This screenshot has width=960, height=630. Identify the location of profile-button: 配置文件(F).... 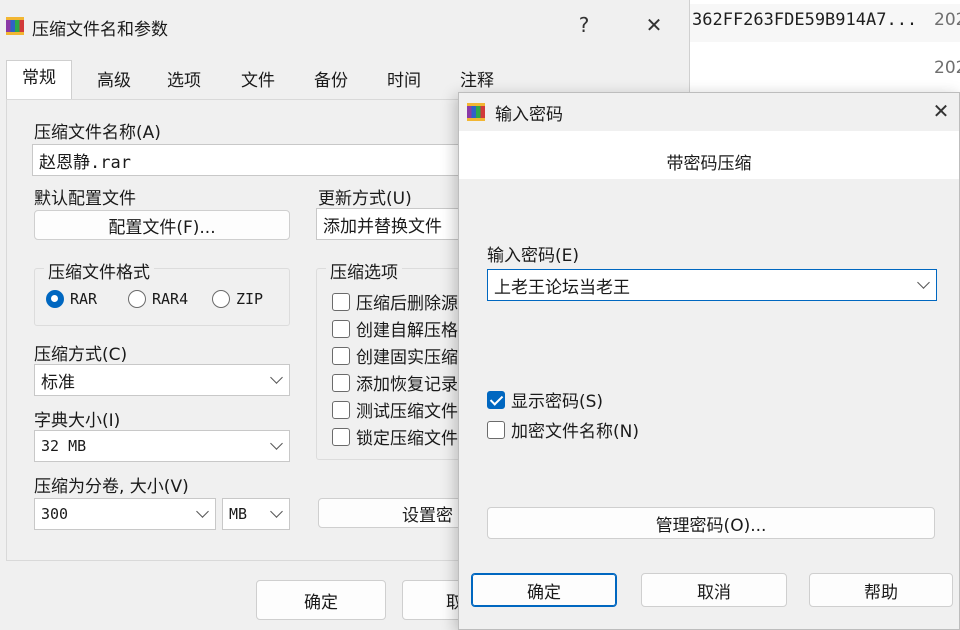
(162, 225).